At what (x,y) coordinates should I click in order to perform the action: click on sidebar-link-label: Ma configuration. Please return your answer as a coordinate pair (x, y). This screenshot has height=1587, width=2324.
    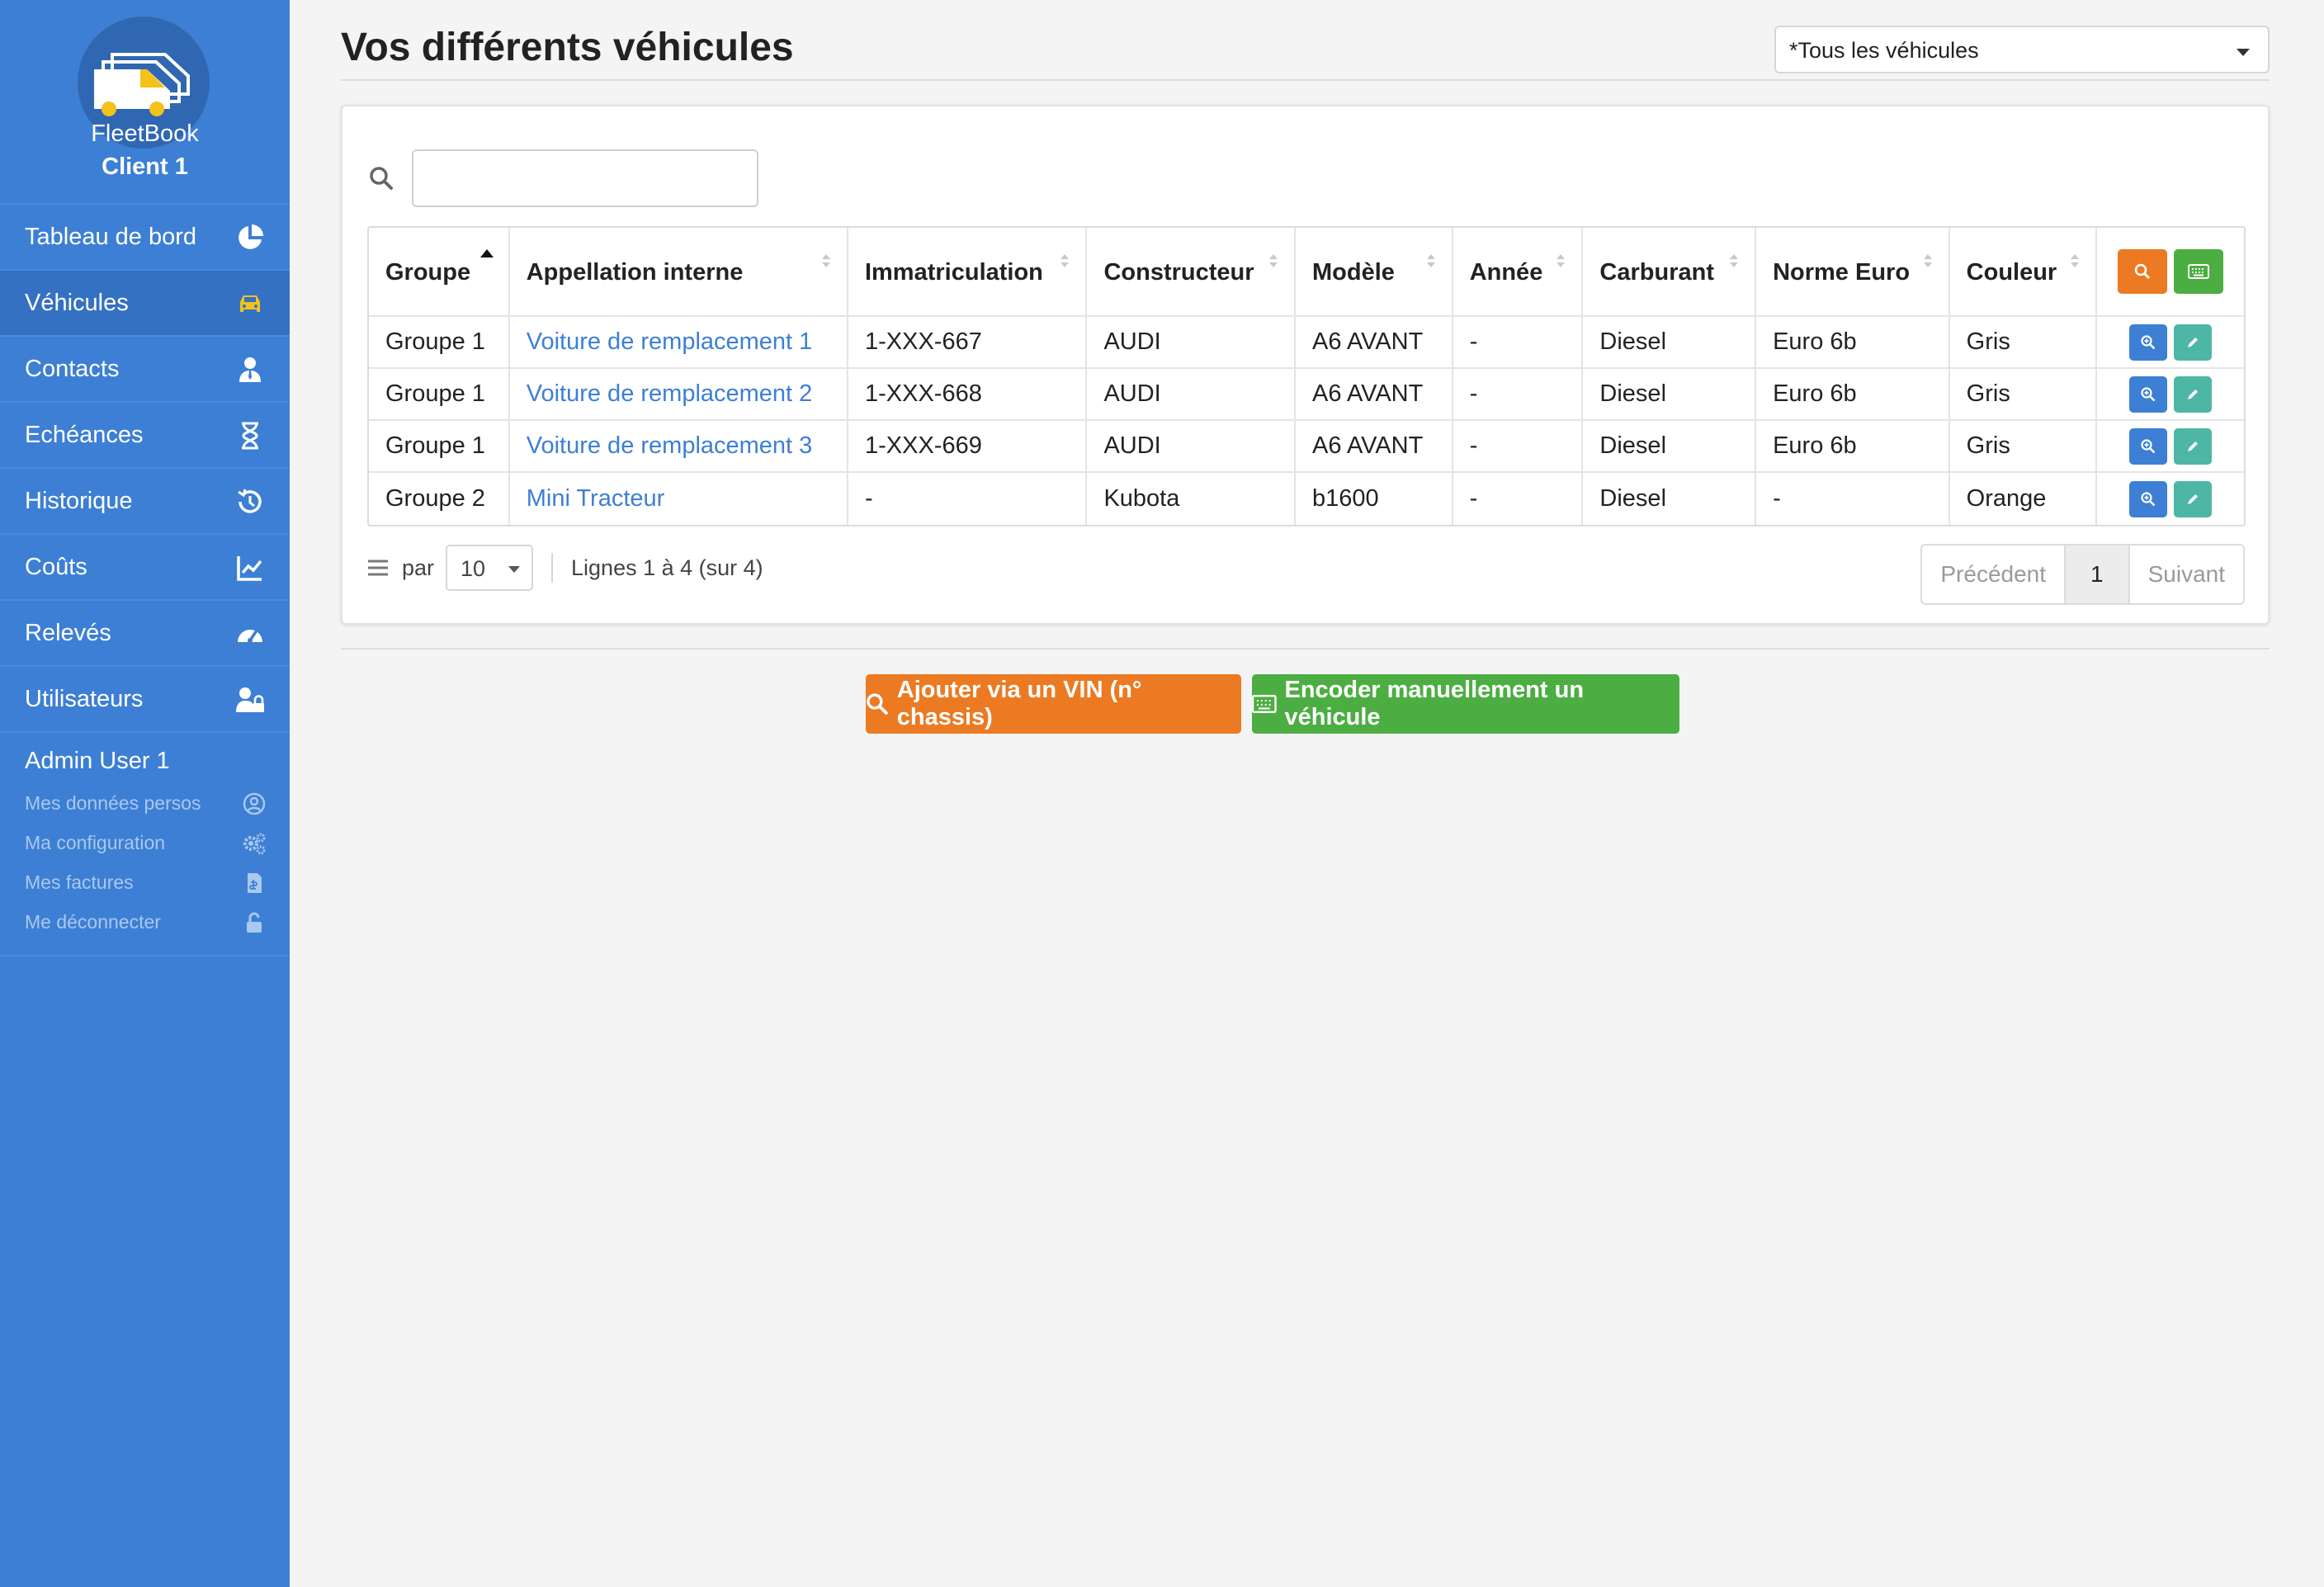
    Looking at the image, I should click on (96, 842).